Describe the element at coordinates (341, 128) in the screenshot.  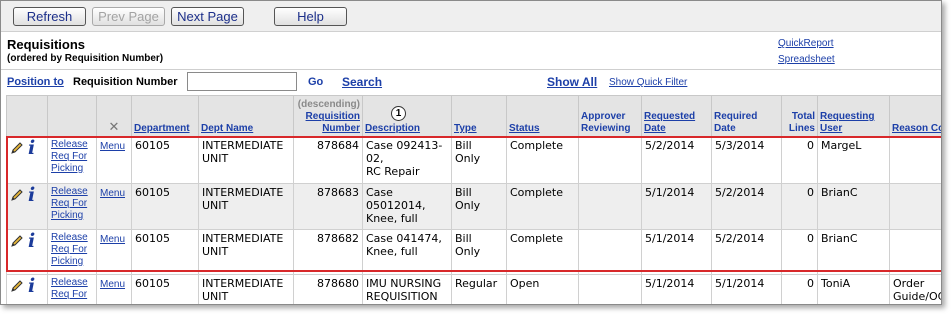
I see `header-requisition-number-line2: Number` at that location.